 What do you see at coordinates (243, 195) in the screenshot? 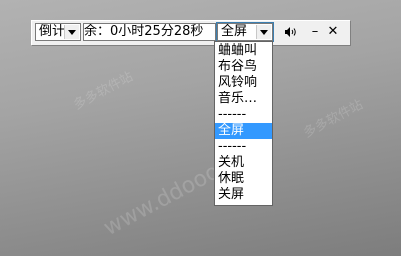
I see `dropdown-option: 关屏` at bounding box center [243, 195].